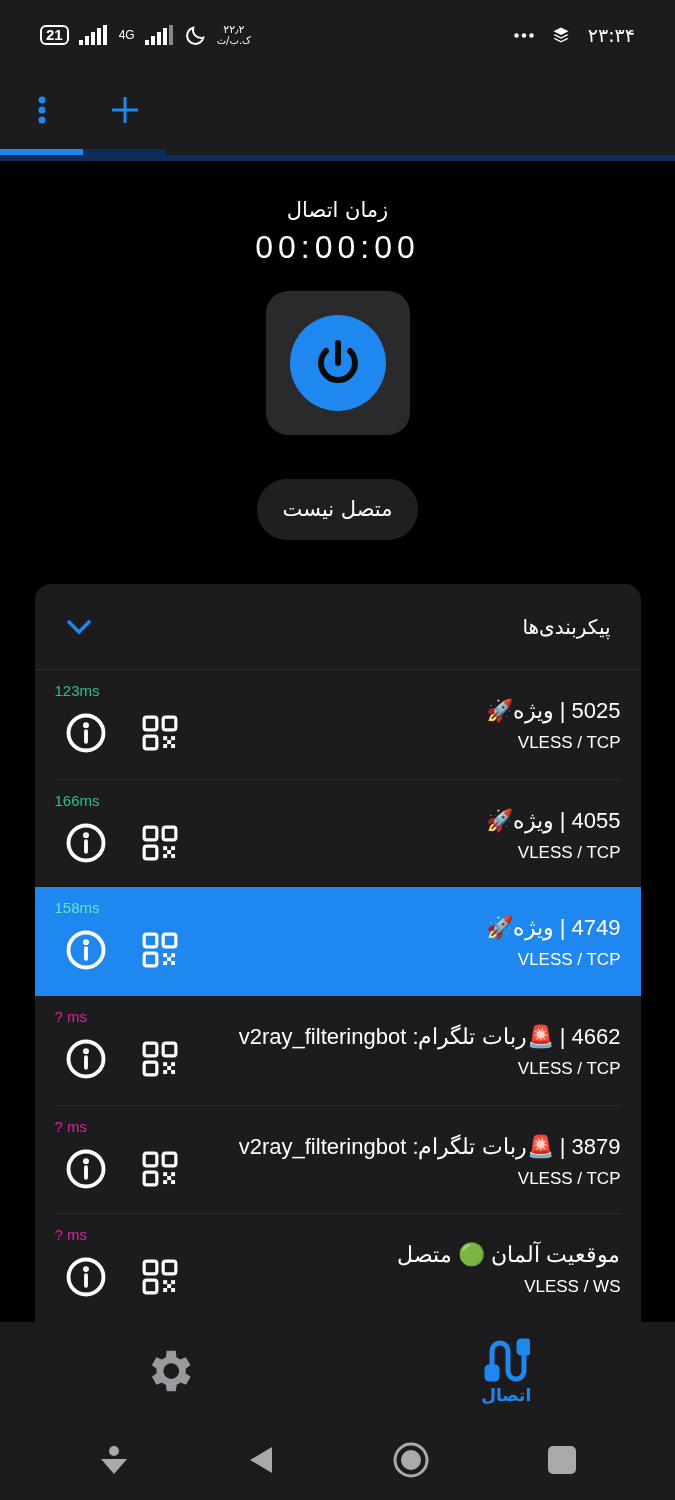 This screenshot has height=1500, width=675. What do you see at coordinates (234, 40) in the screenshot?
I see `date-text: ک.ب/ث` at bounding box center [234, 40].